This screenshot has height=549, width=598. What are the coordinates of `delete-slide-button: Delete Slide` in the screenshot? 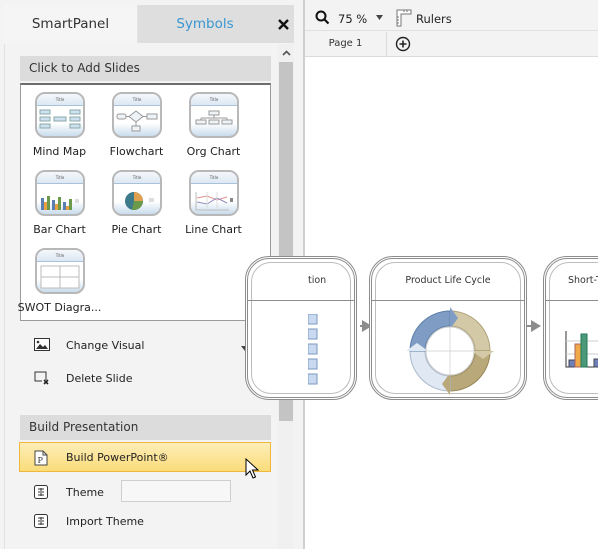 It's located at (83, 378).